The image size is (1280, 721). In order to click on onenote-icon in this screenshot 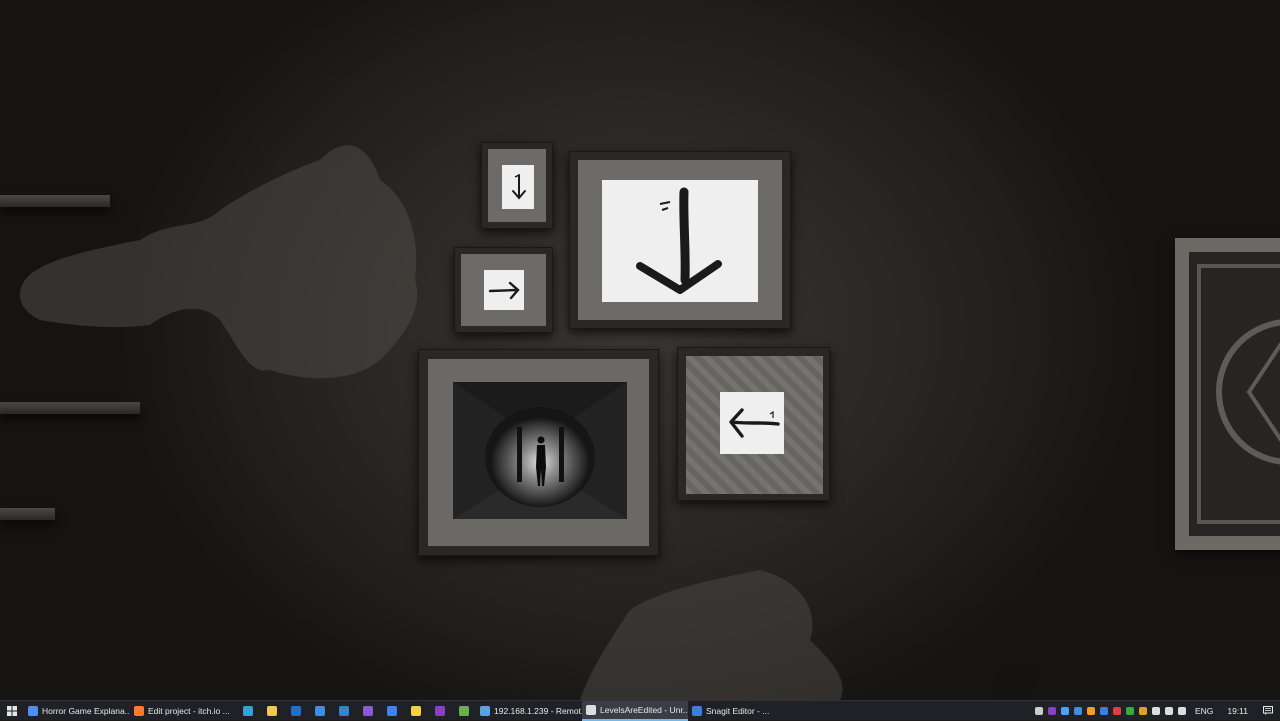, I will do `click(440, 710)`.